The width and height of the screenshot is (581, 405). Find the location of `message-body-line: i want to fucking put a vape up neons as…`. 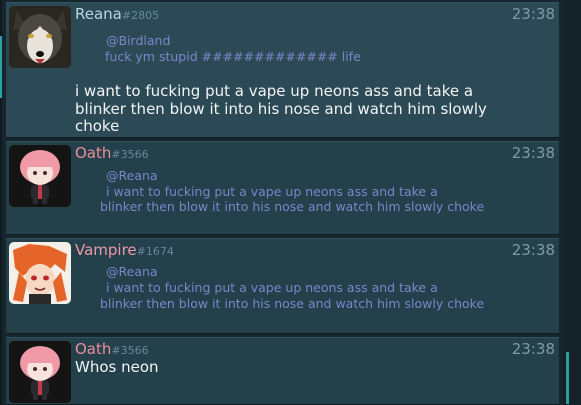

message-body-line: i want to fucking put a vape up neons as… is located at coordinates (274, 91).